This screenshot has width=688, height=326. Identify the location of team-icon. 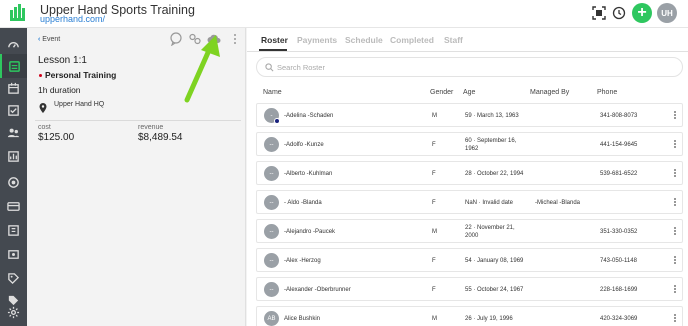
(13, 132).